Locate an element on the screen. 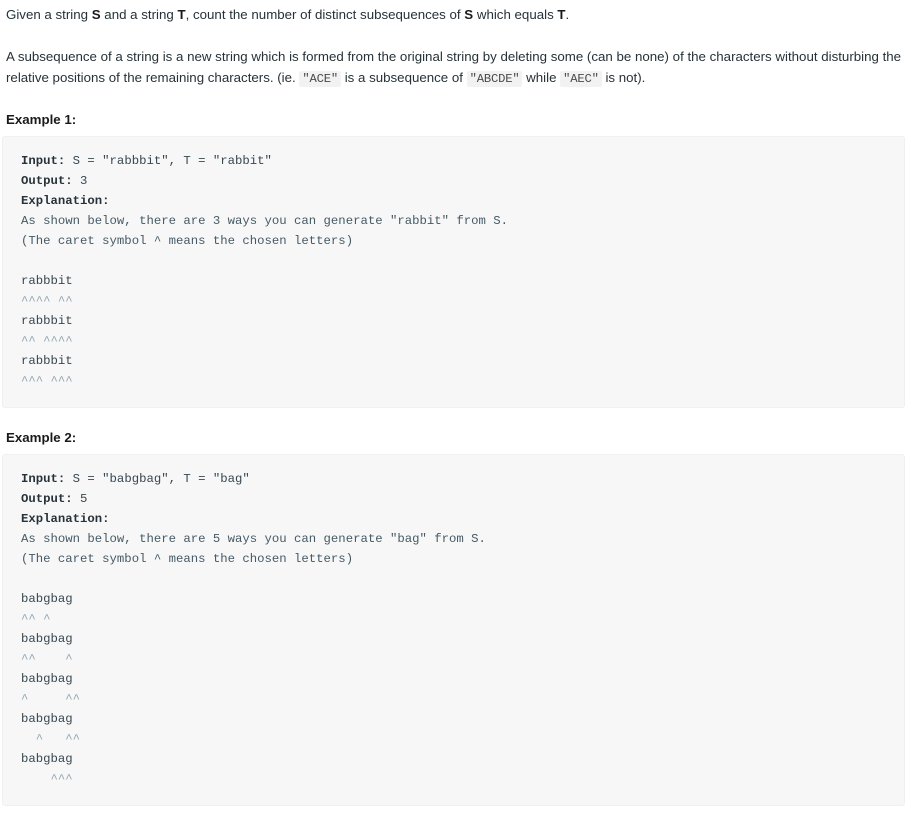 This screenshot has width=913, height=816. example-1-diagram-carets-1: ^^^^ ^^ is located at coordinates (47, 301).